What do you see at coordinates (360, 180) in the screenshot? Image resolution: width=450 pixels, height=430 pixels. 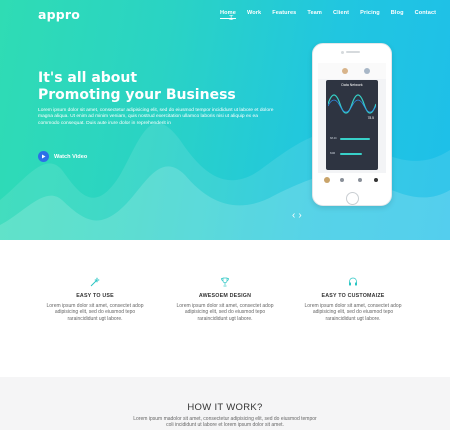 I see `bell-icon` at bounding box center [360, 180].